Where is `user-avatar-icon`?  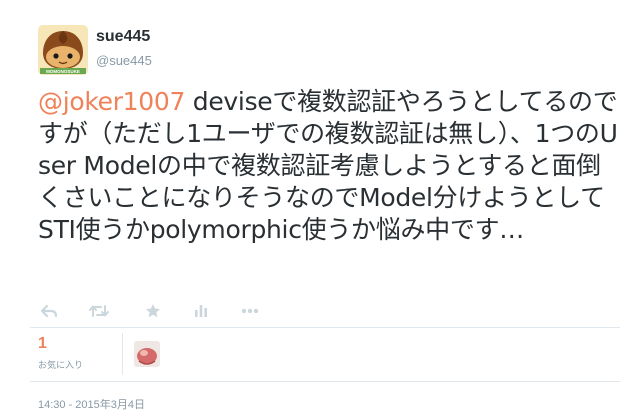 user-avatar-icon is located at coordinates (147, 354).